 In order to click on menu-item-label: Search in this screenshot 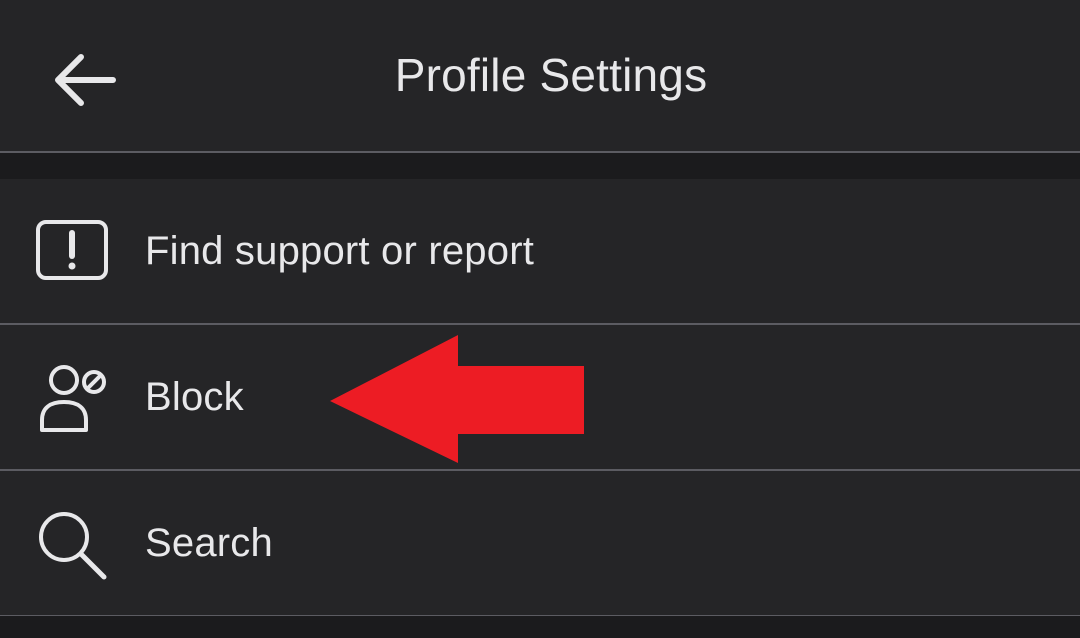, I will do `click(209, 543)`.